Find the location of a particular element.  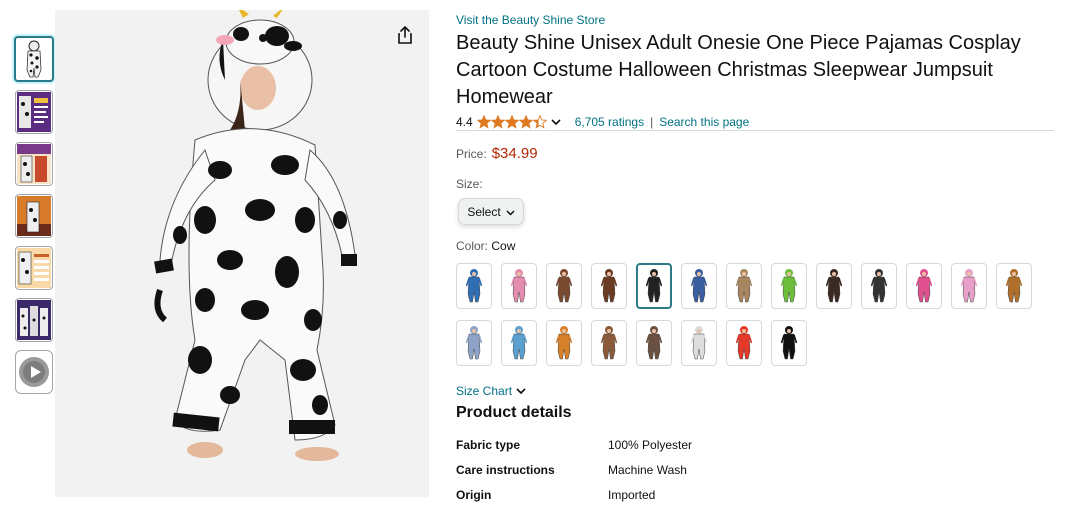

color-row: Color: Cow is located at coordinates (485, 246).